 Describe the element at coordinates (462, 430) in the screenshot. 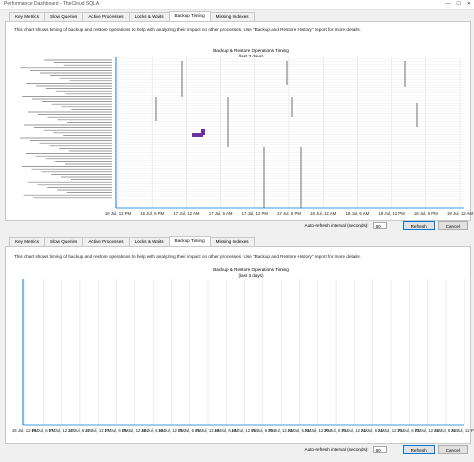

I see `x-tick-label: 22 Jul, 12 PM` at that location.